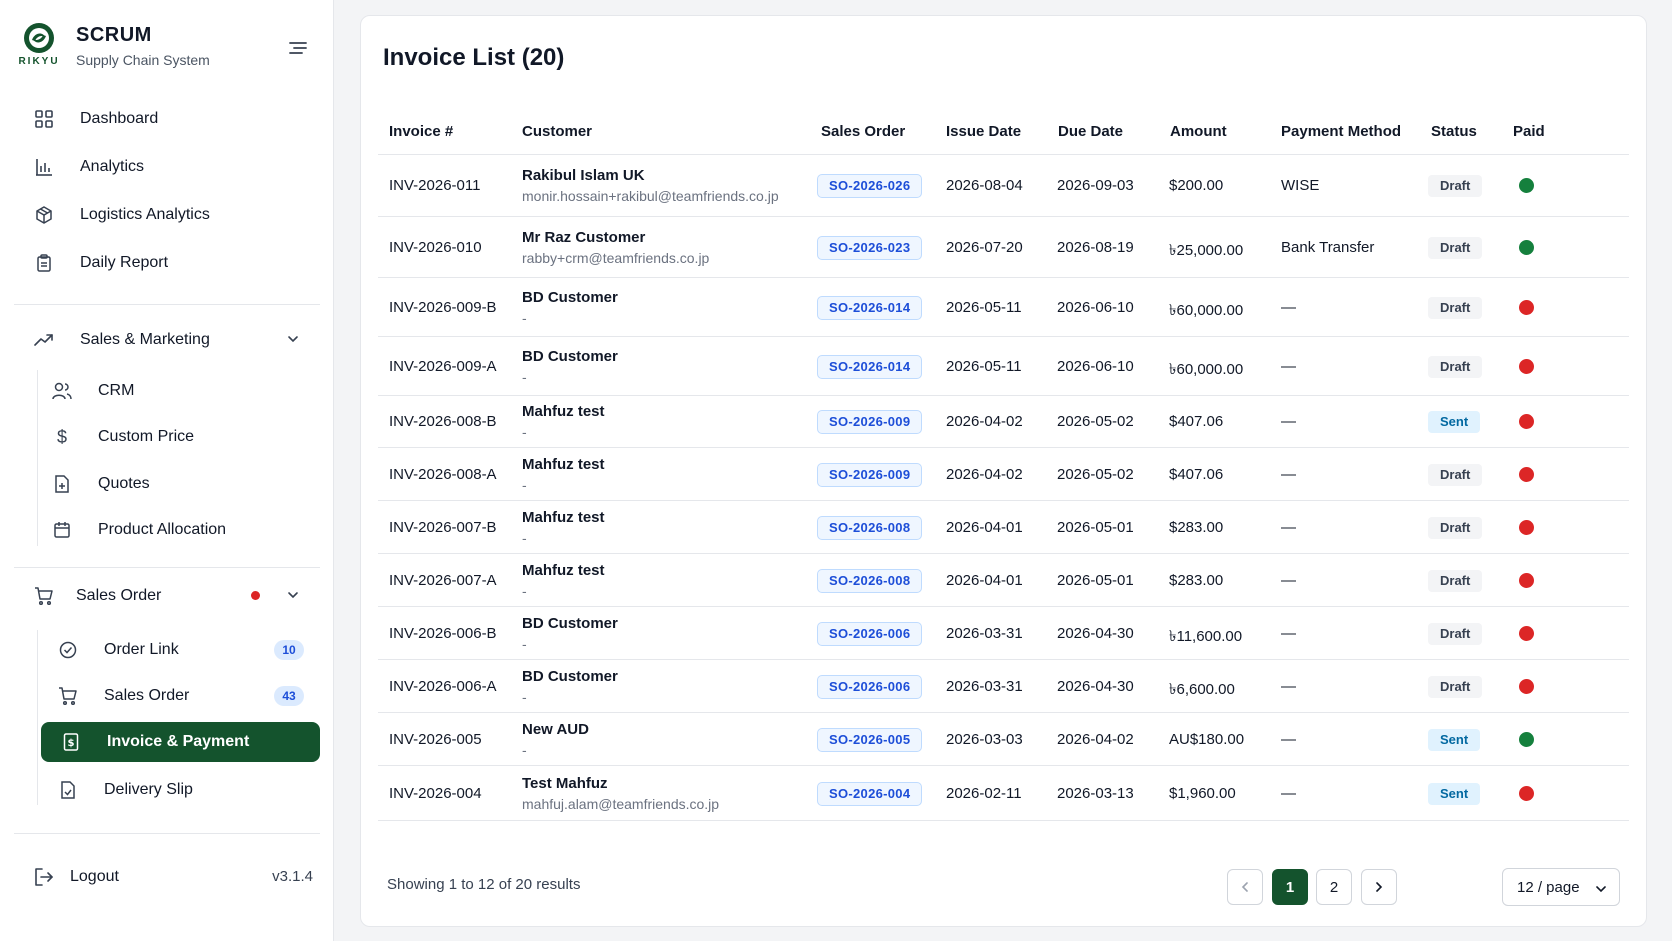 Image resolution: width=1672 pixels, height=941 pixels. I want to click on invoice-number: INV-2026-008-B, so click(443, 421).